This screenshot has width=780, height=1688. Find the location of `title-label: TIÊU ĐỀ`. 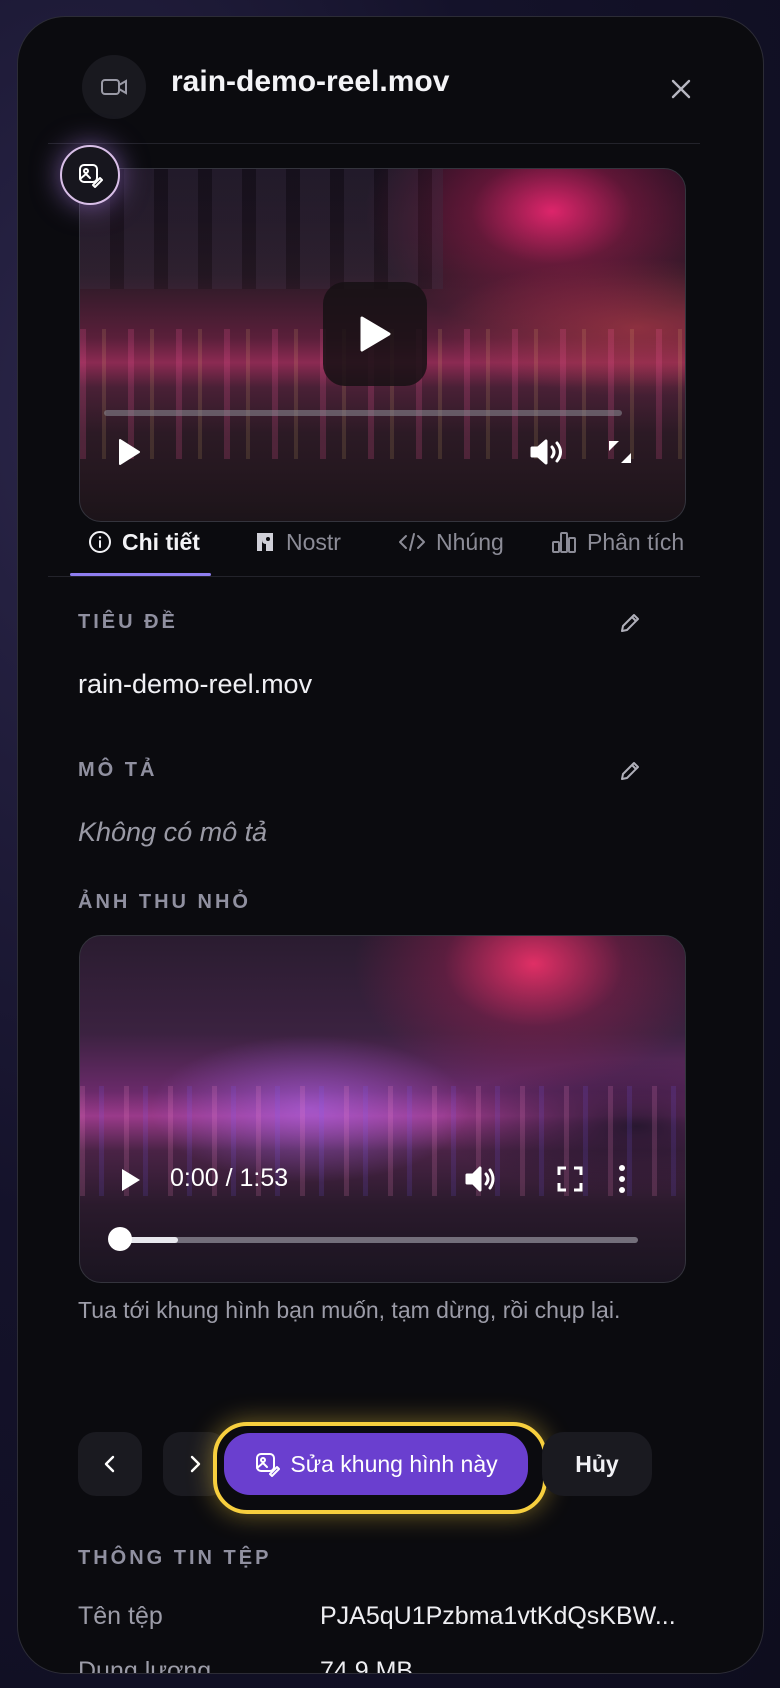

title-label: TIÊU ĐỀ is located at coordinates (128, 622).